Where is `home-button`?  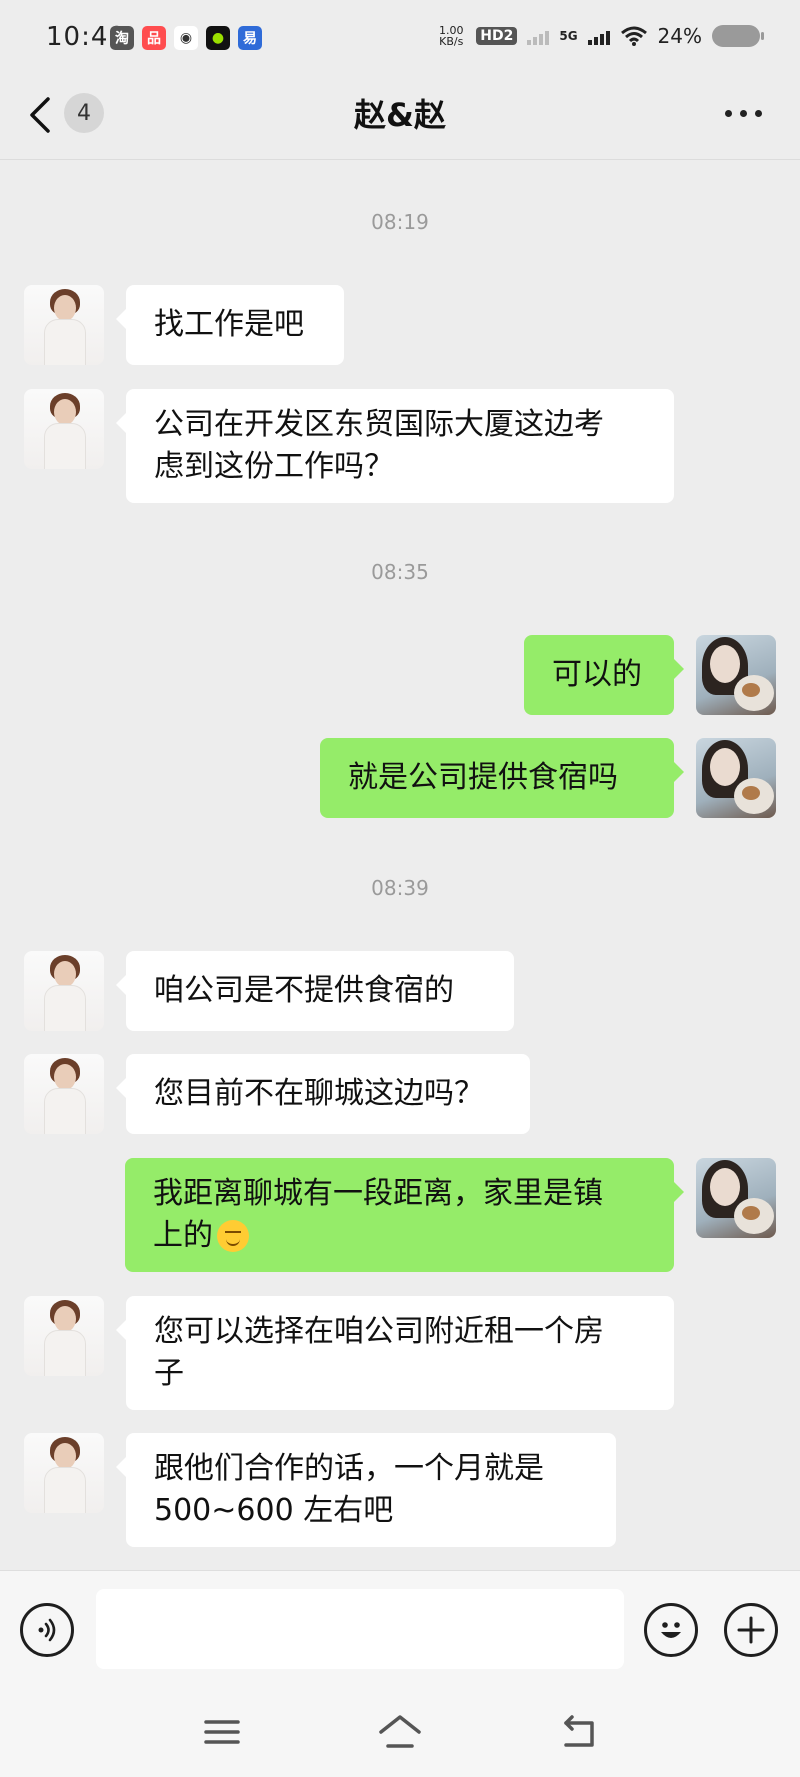
home-button is located at coordinates (400, 1732).